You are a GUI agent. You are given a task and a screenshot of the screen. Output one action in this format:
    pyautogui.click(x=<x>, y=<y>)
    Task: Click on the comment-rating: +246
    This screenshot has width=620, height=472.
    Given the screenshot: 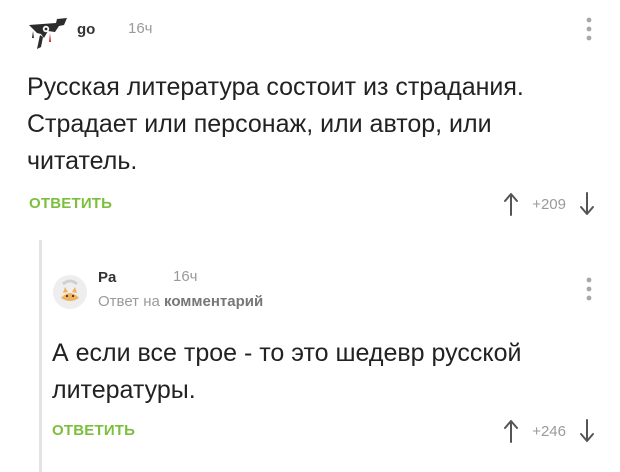 What is the action you would take?
    pyautogui.click(x=549, y=431)
    